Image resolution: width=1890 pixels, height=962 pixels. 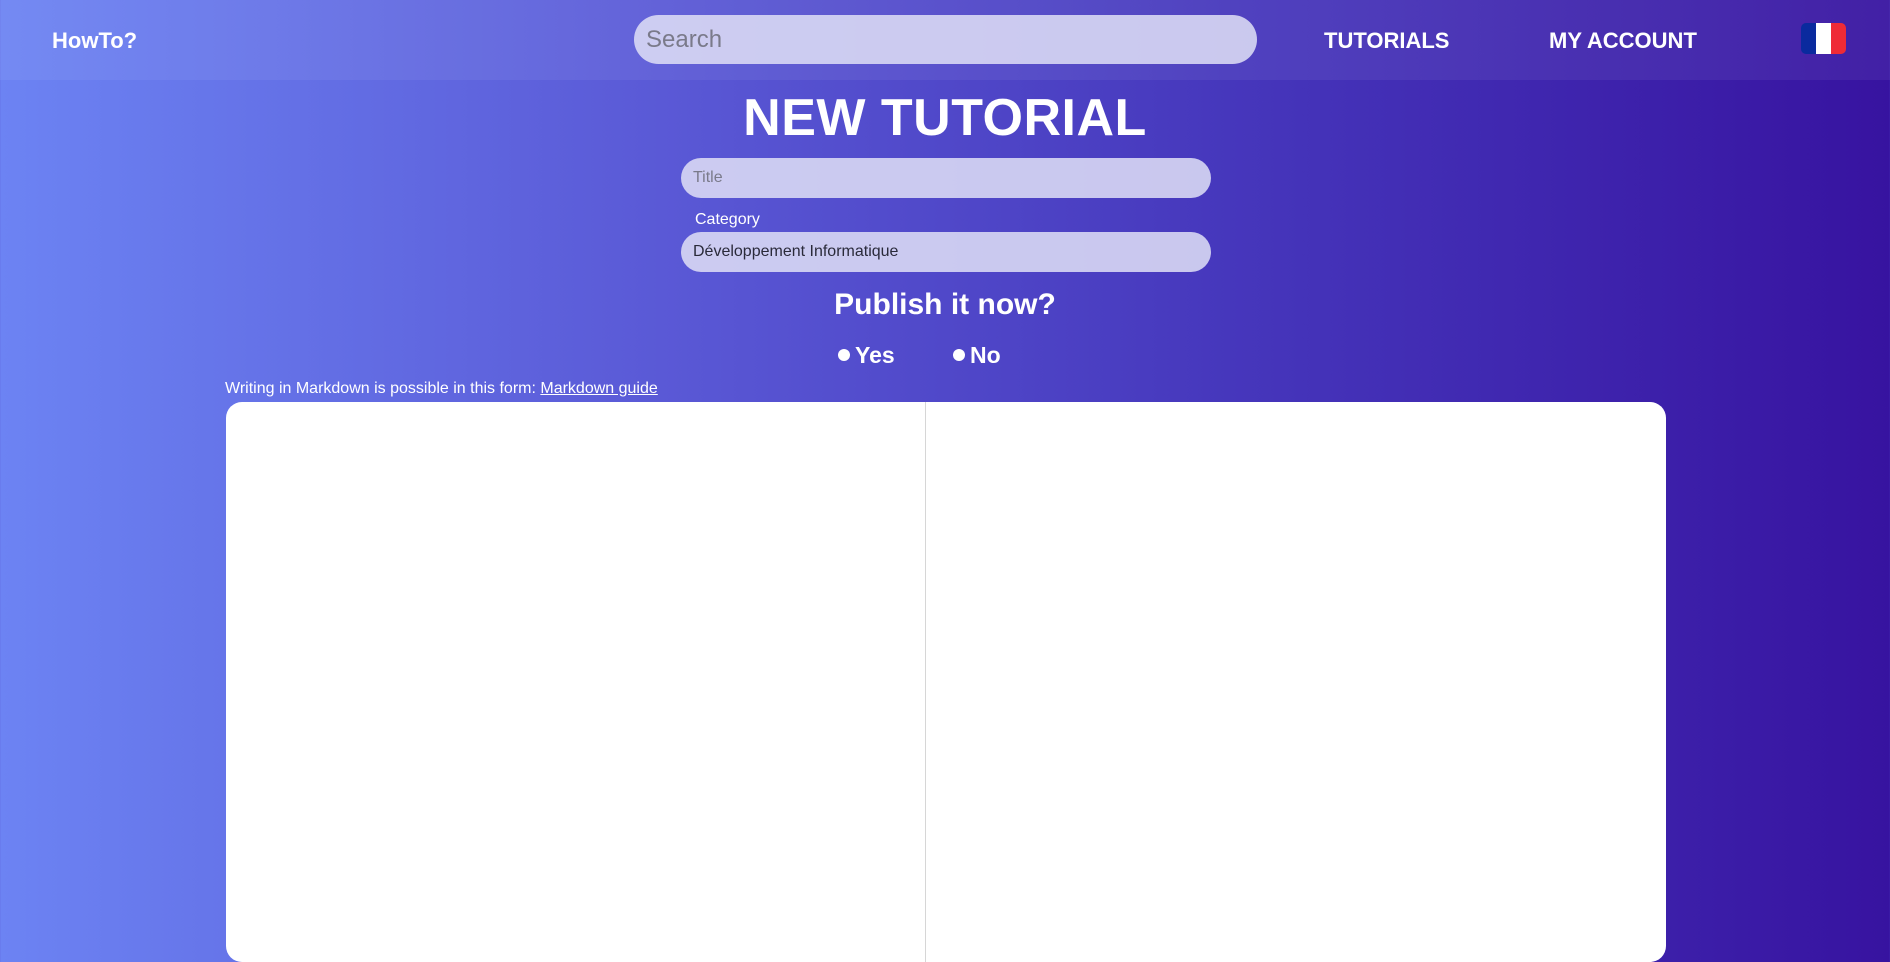 What do you see at coordinates (1808, 38) in the screenshot?
I see `flag-stripe-blue` at bounding box center [1808, 38].